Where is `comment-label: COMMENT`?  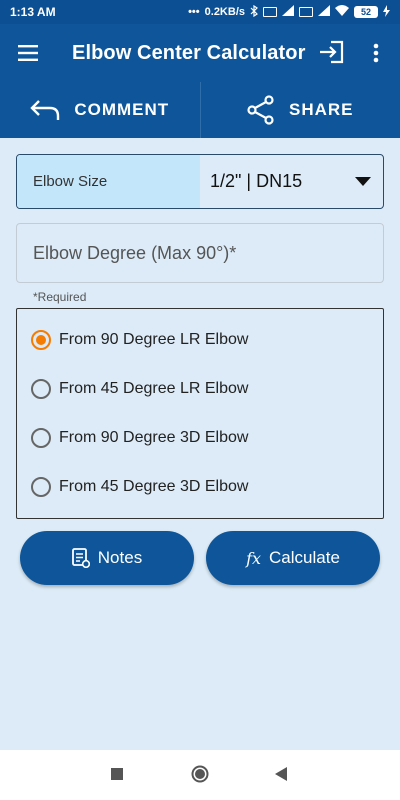 comment-label: COMMENT is located at coordinates (122, 109).